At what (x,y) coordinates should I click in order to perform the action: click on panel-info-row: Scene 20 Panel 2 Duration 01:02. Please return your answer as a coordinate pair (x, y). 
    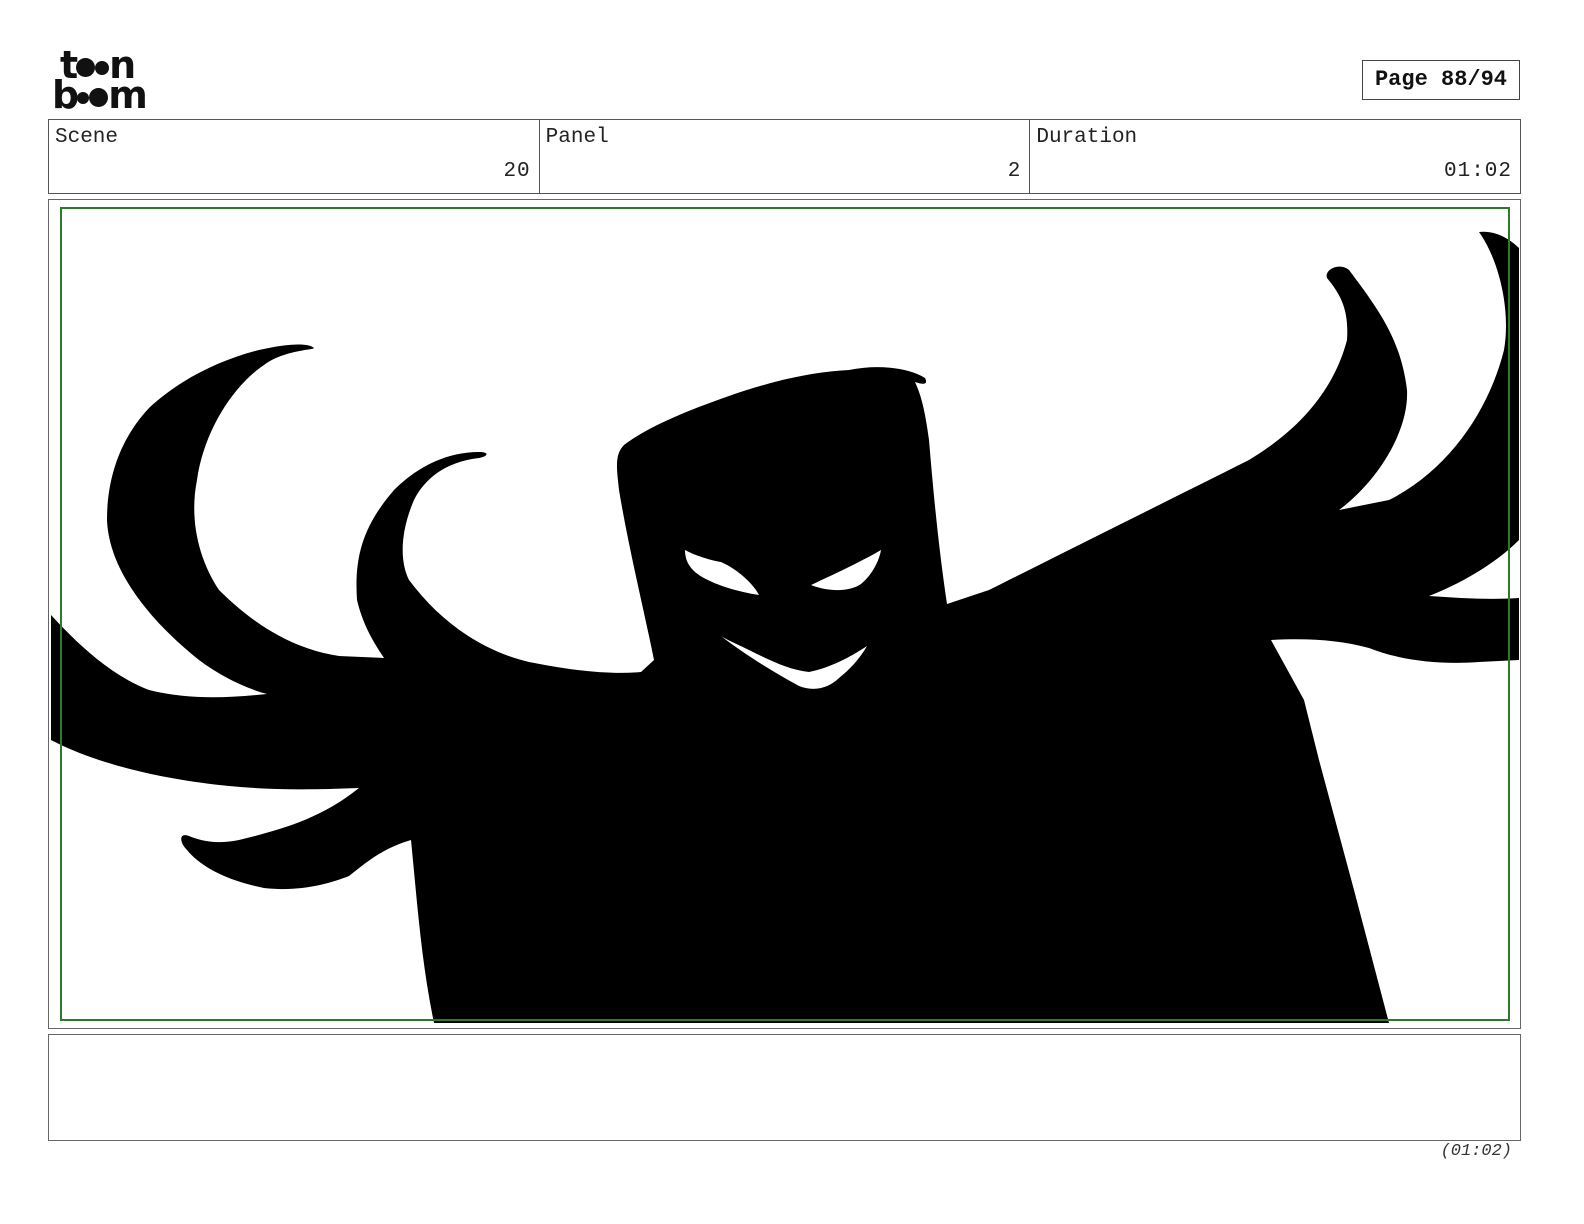
    Looking at the image, I should click on (784, 156).